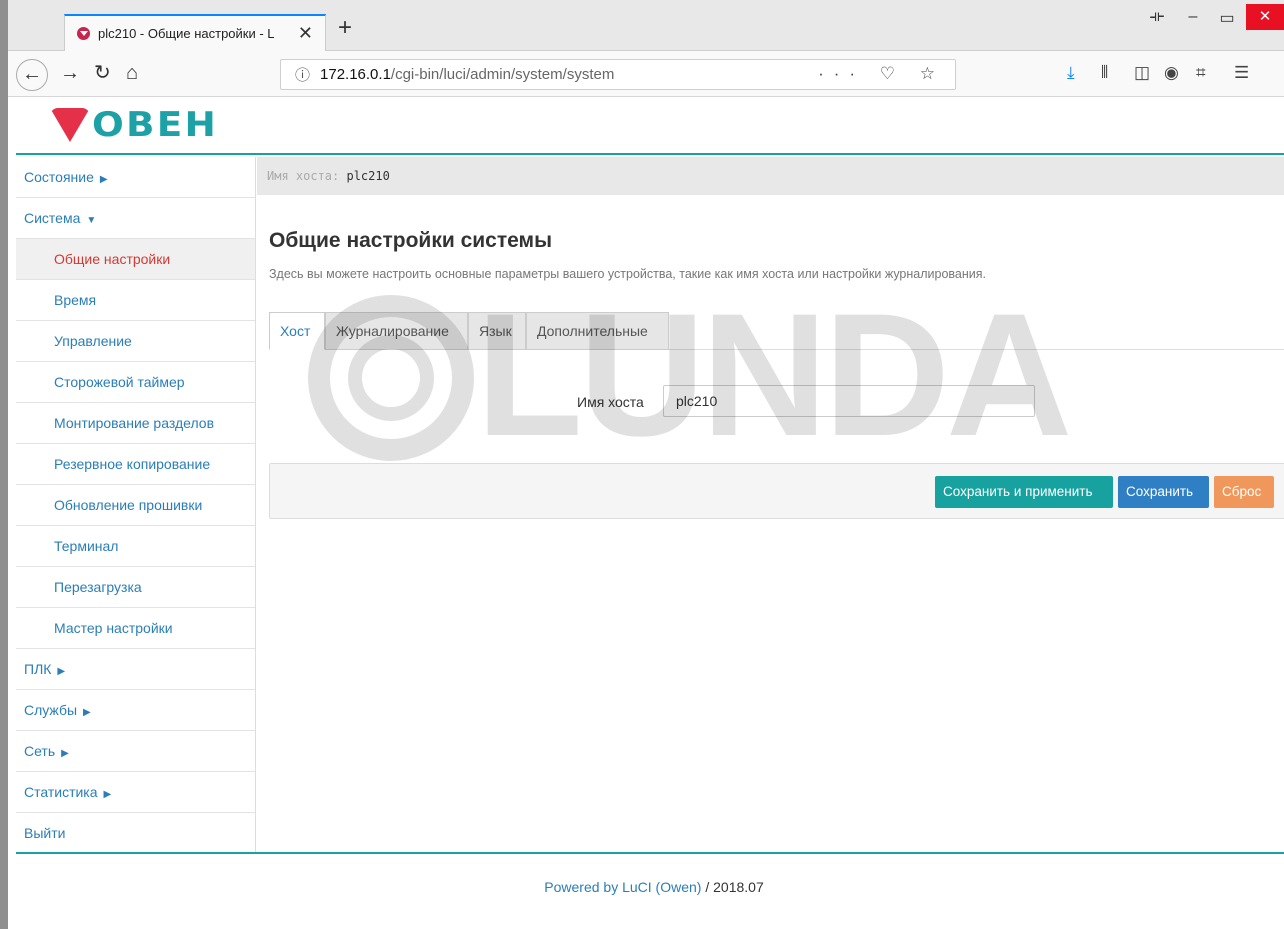  I want to click on sidebar-item: Система ▼, so click(135, 218).